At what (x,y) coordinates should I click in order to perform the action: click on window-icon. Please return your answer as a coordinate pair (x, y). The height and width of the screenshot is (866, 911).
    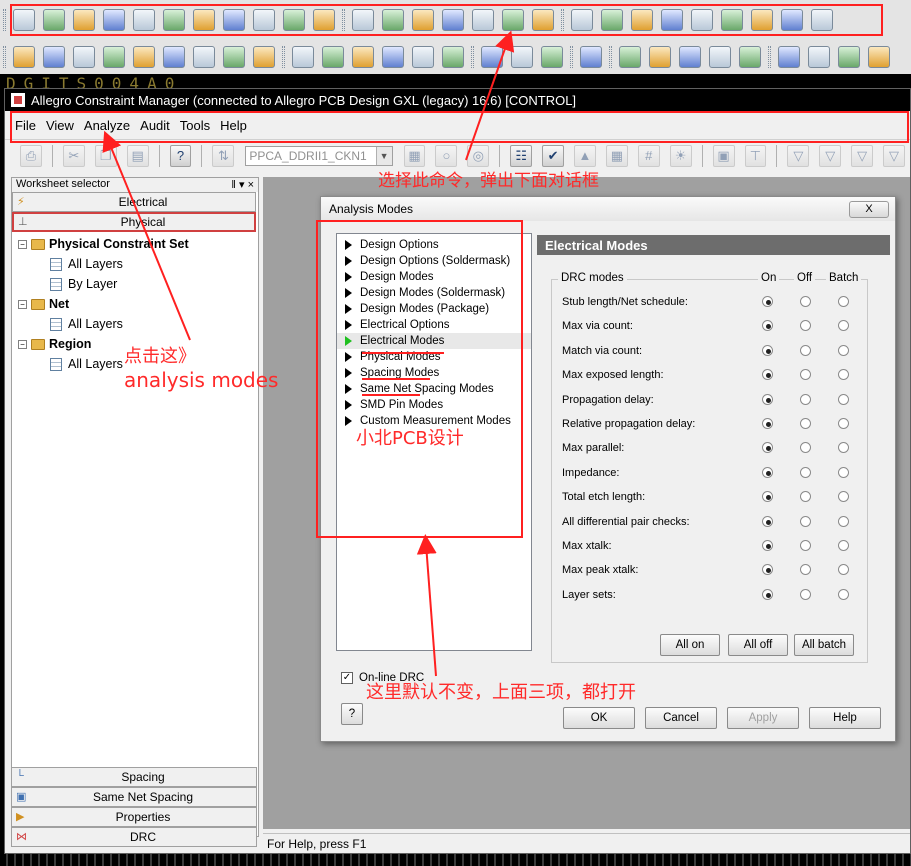
    Looking at the image, I should click on (789, 57).